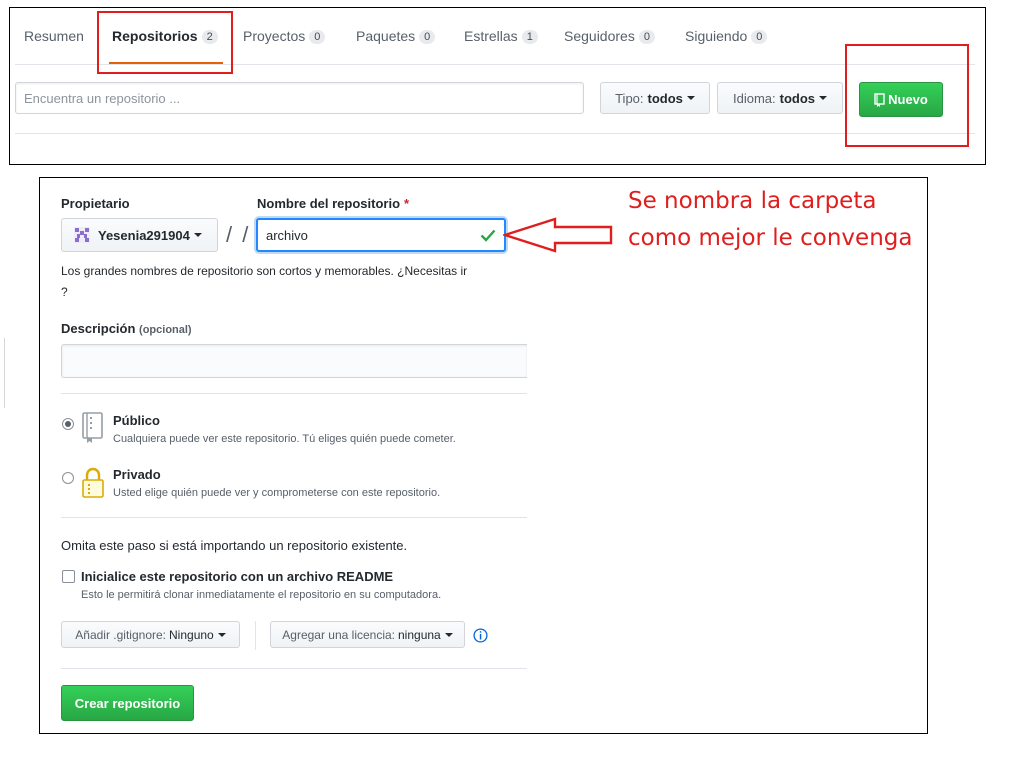  I want to click on repo-name-input, so click(368, 235).